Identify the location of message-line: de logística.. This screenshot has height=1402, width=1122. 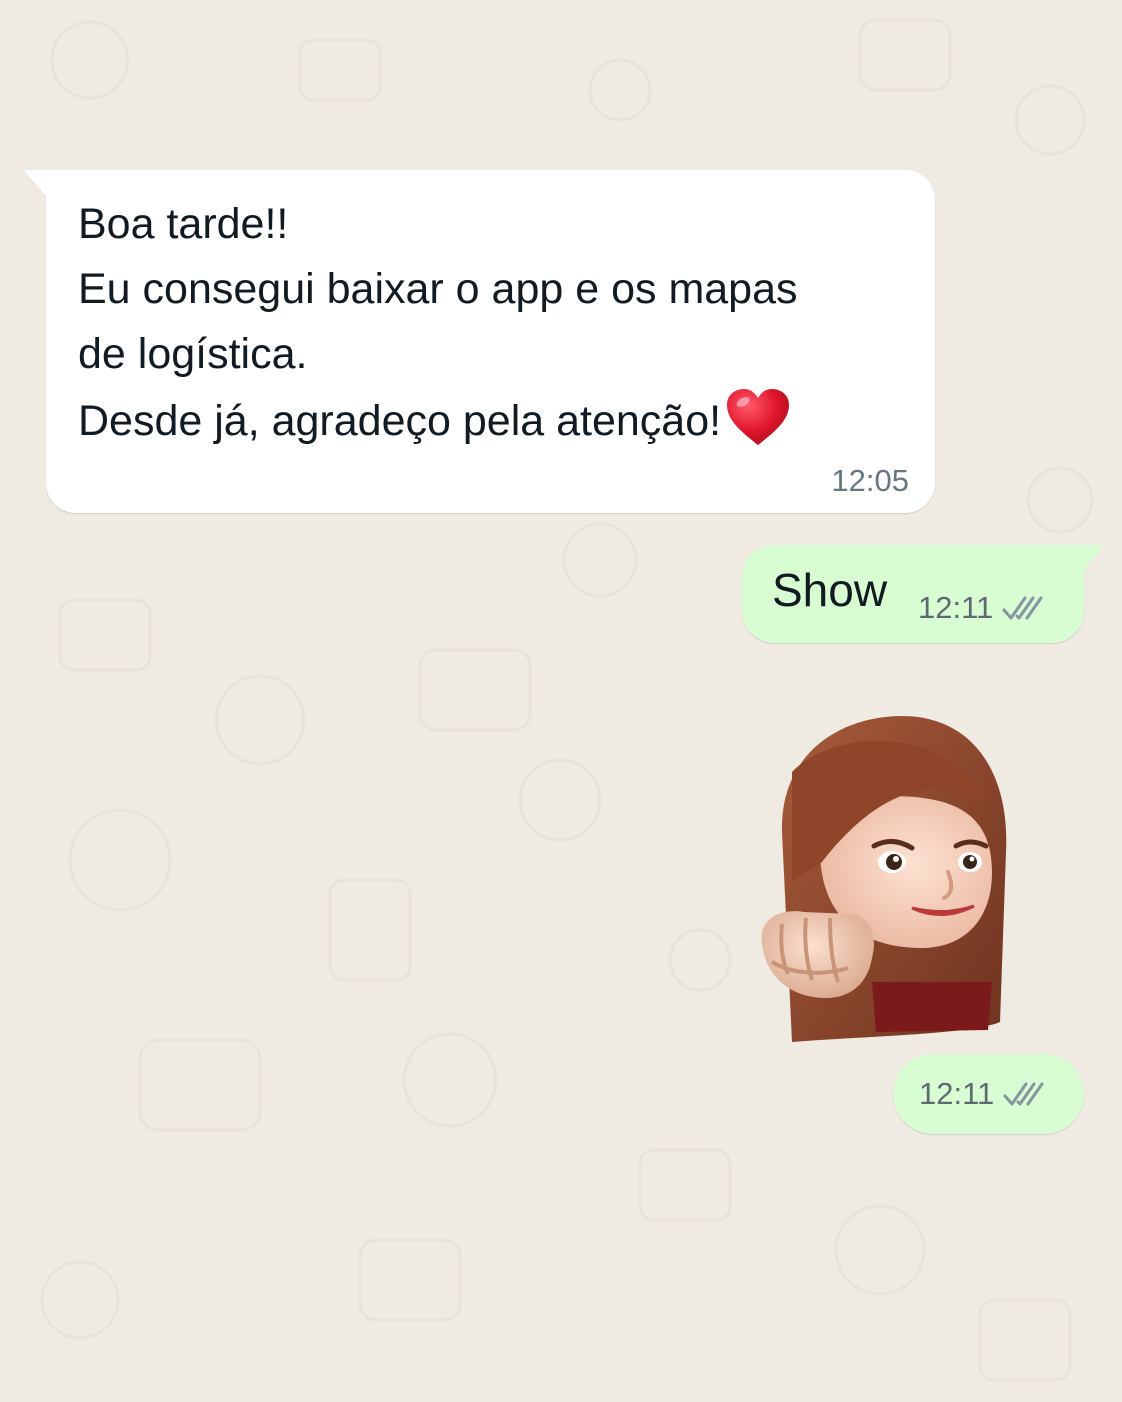
(193, 354).